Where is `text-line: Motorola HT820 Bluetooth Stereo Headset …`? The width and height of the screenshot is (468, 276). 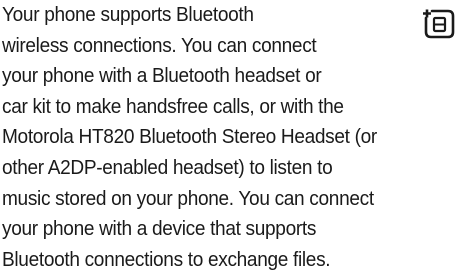 text-line: Motorola HT820 Bluetooth Stereo Headset … is located at coordinates (189, 137).